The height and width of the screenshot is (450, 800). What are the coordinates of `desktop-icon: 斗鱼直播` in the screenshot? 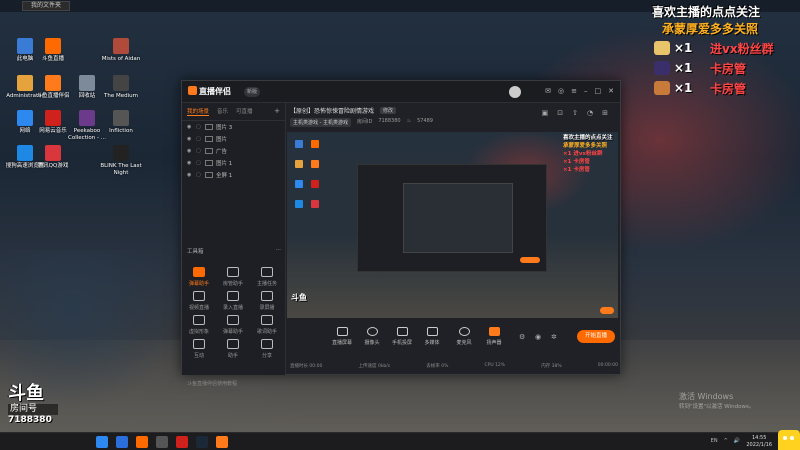 It's located at (53, 50).